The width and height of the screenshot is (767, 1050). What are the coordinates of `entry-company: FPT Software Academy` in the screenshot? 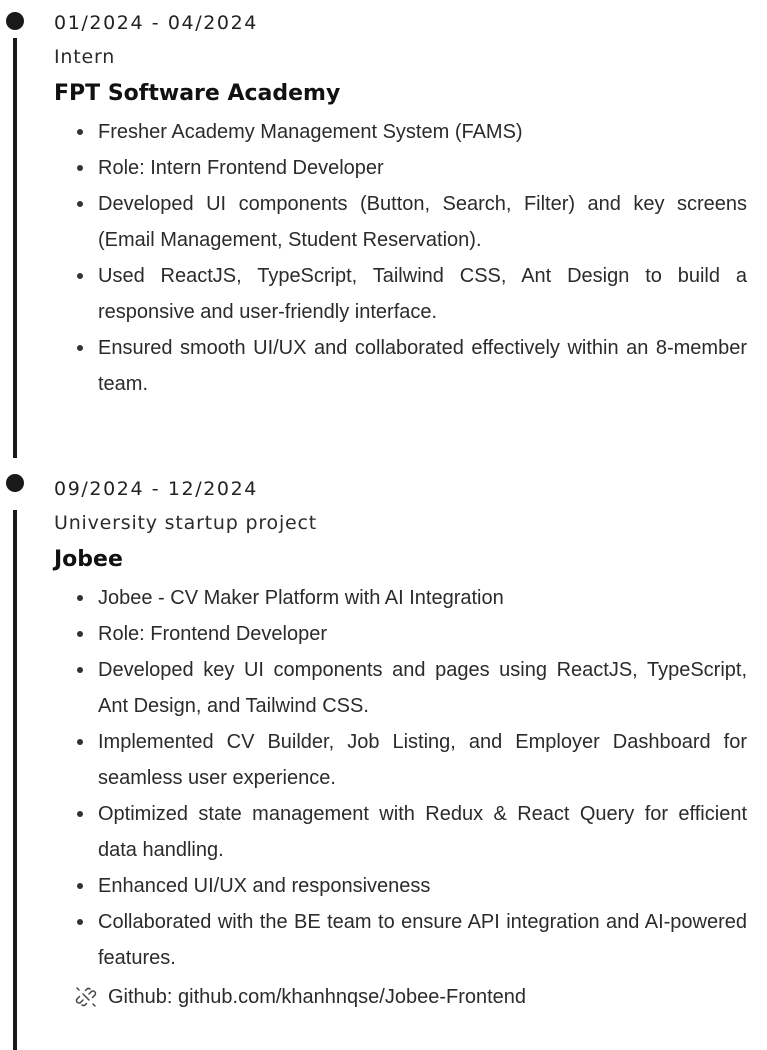 It's located at (197, 93).